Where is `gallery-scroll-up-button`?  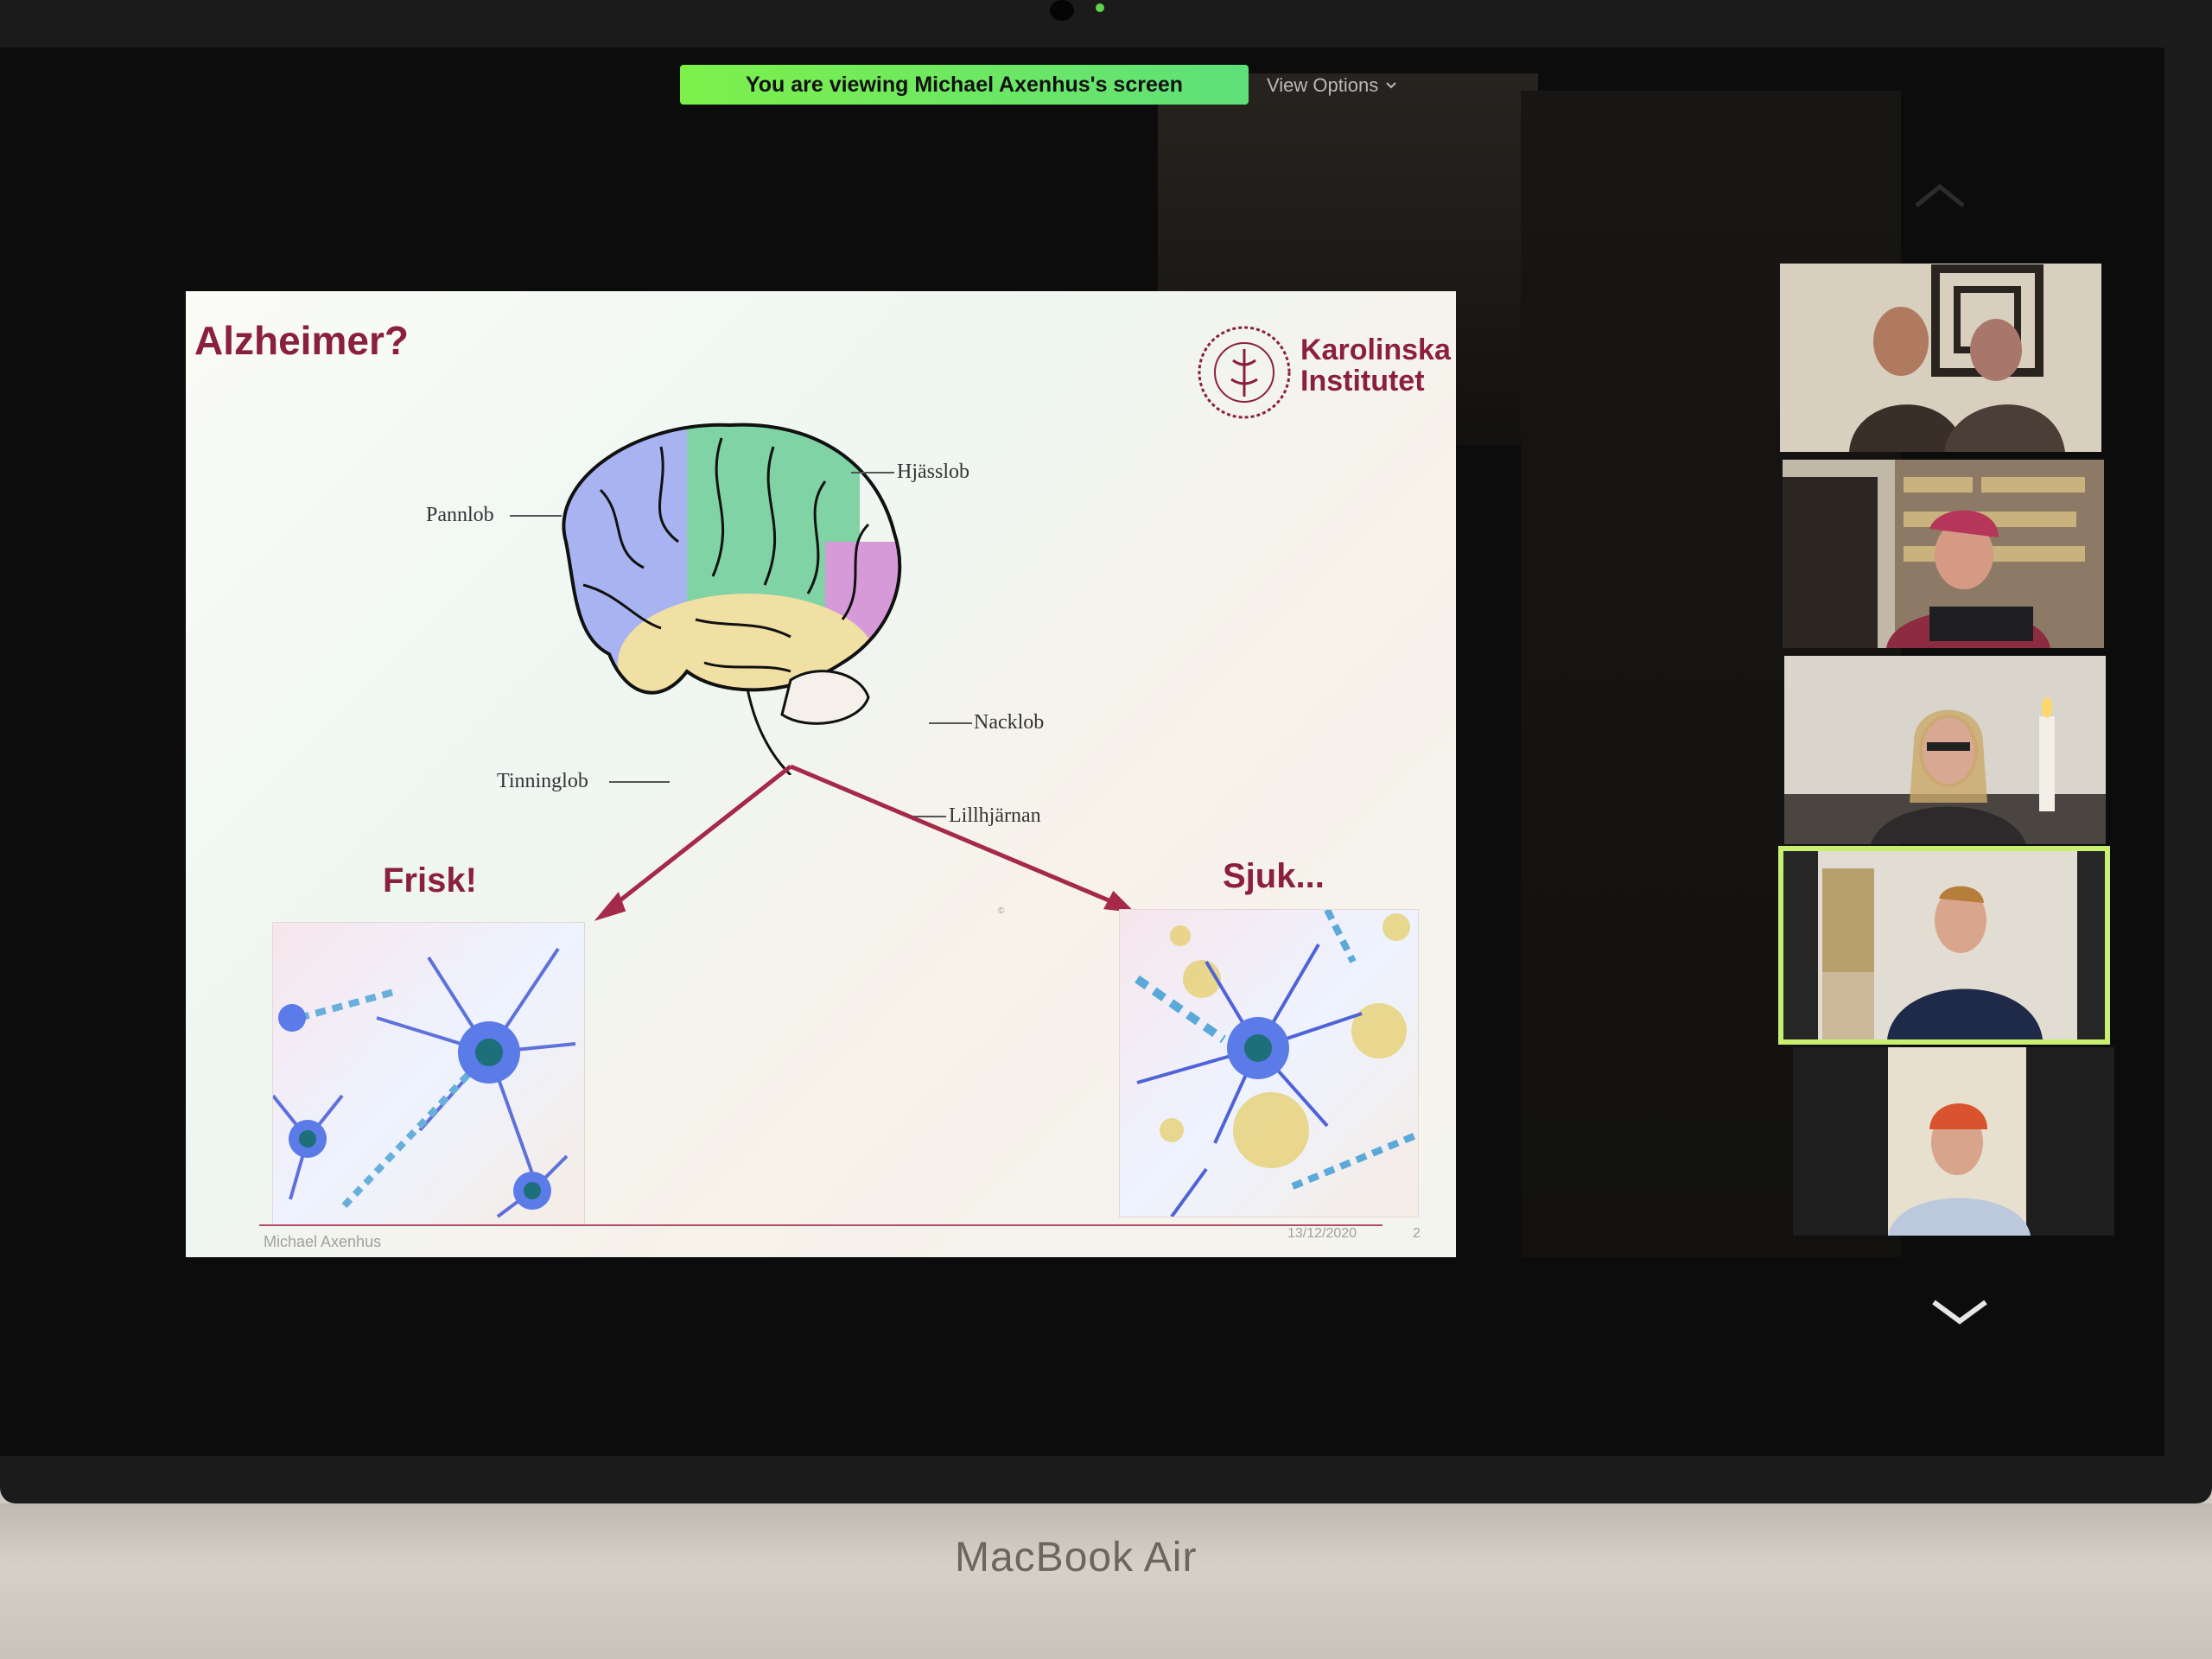
gallery-scroll-up-button is located at coordinates (1940, 198).